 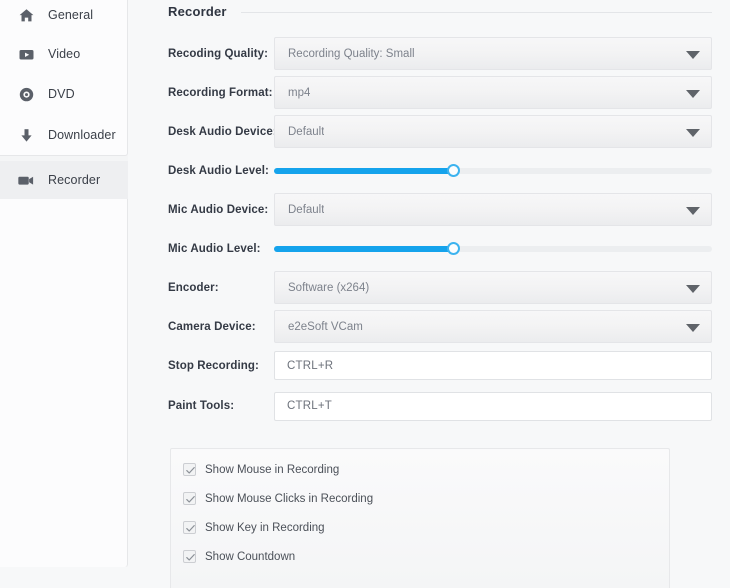 I want to click on row-desk-audio-level: Desk Audio Level:, so click(x=440, y=170).